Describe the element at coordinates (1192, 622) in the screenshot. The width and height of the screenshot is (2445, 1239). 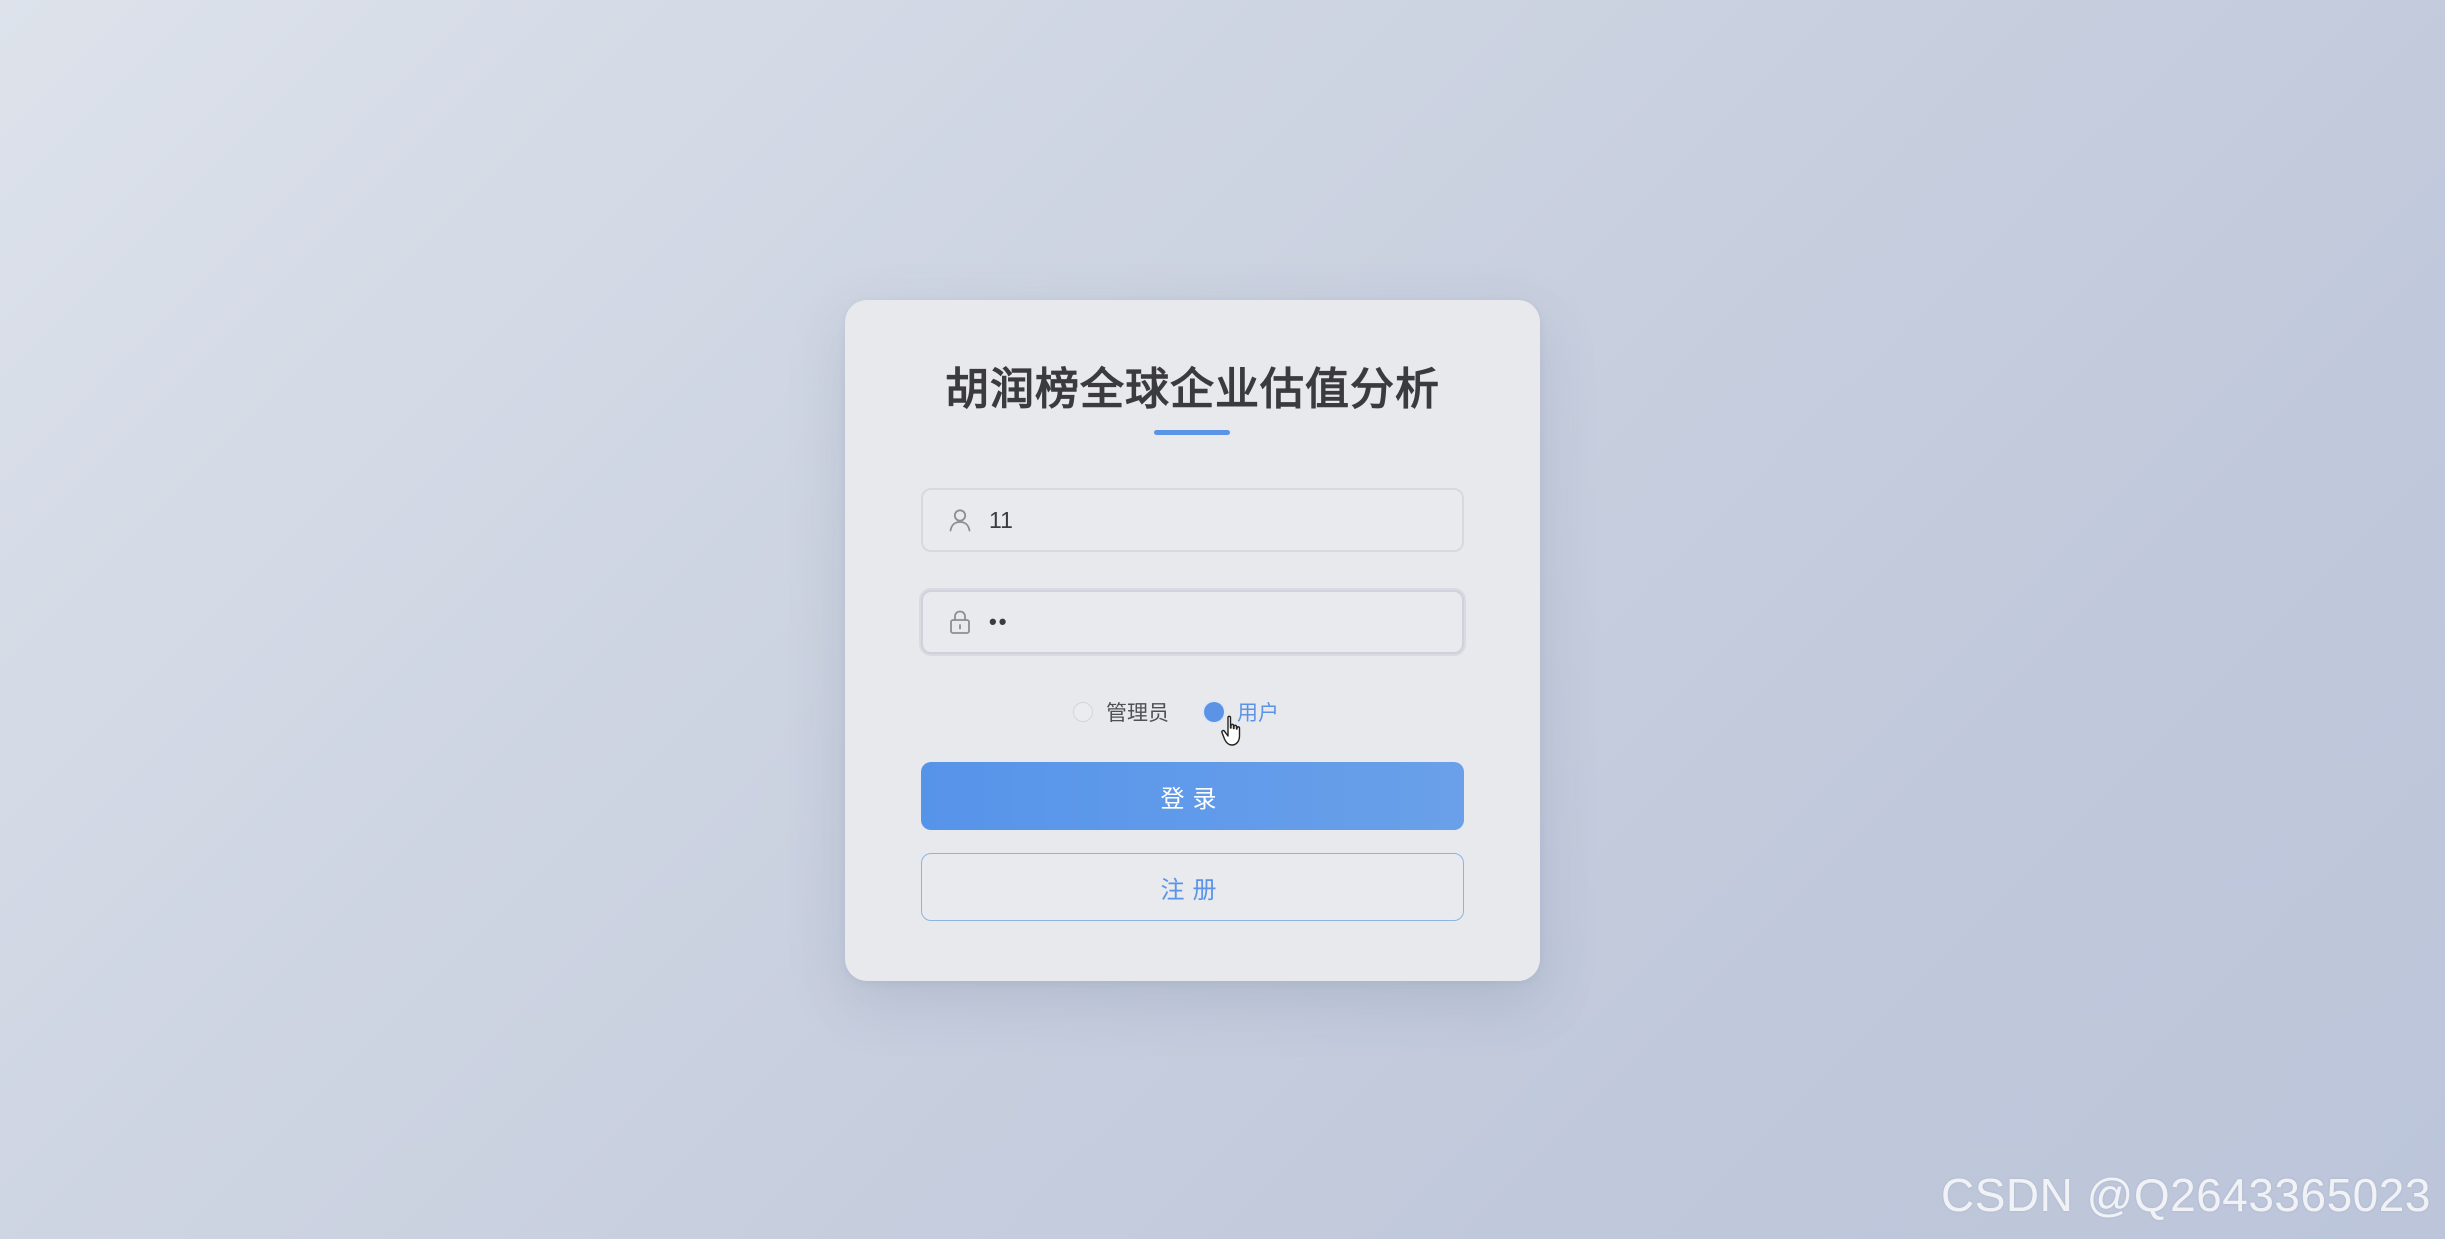
I see `password-field: ••` at that location.